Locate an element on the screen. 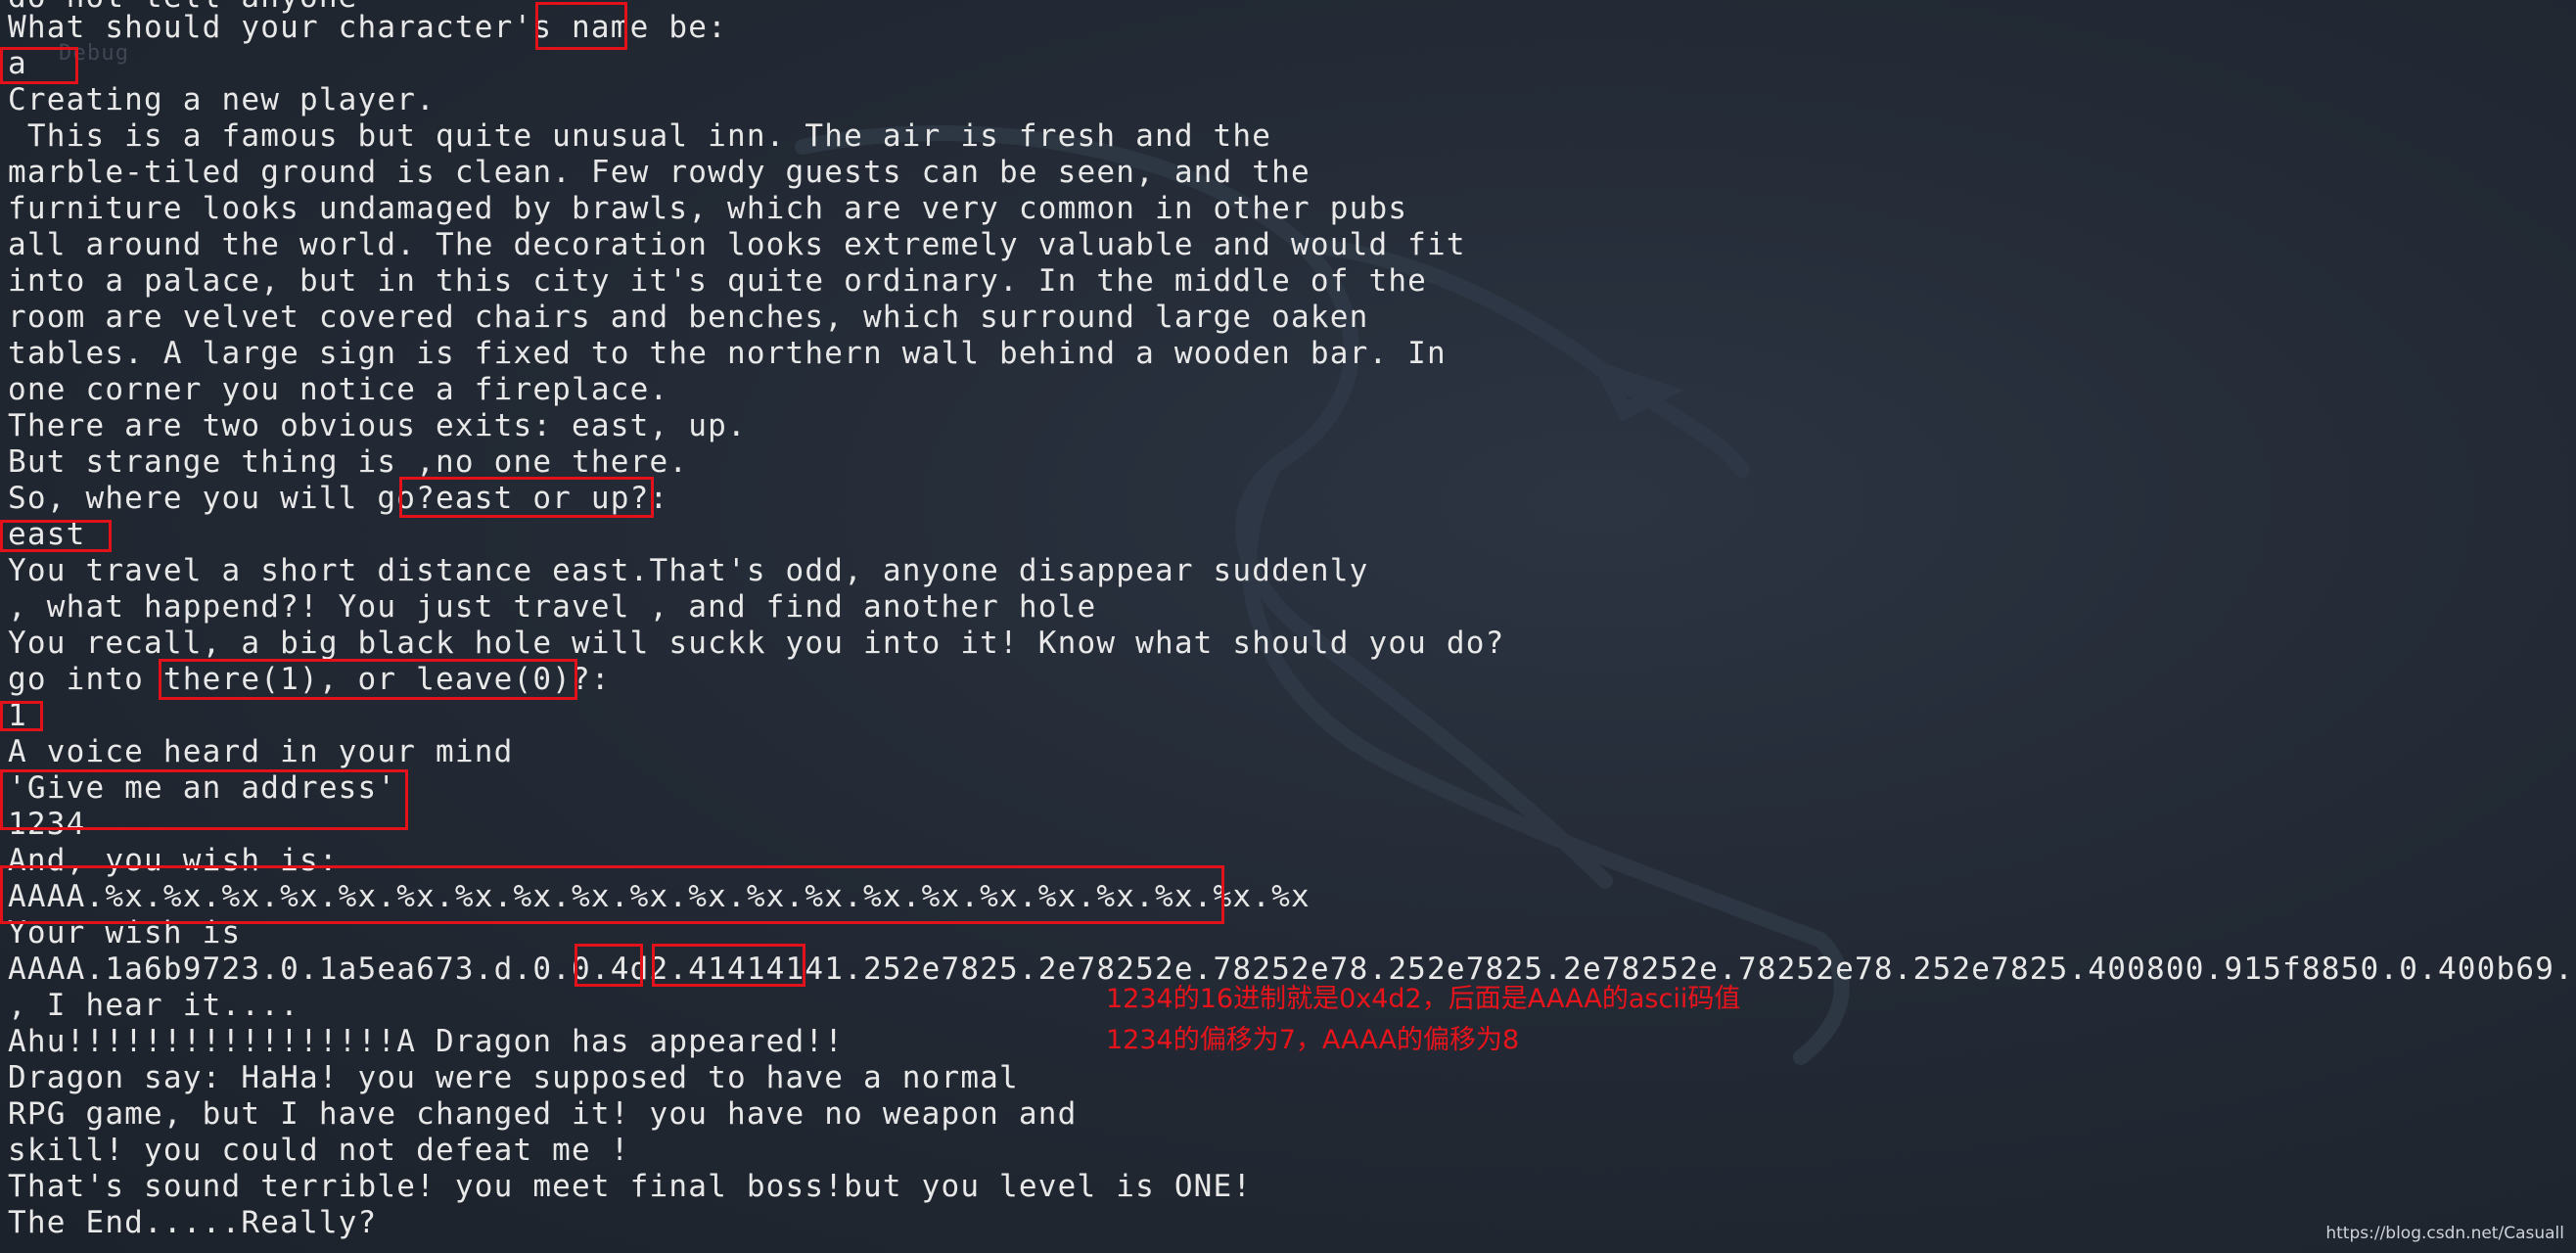 This screenshot has width=2576, height=1253. terminal-line: But strange thing is ,no one there. is located at coordinates (348, 462).